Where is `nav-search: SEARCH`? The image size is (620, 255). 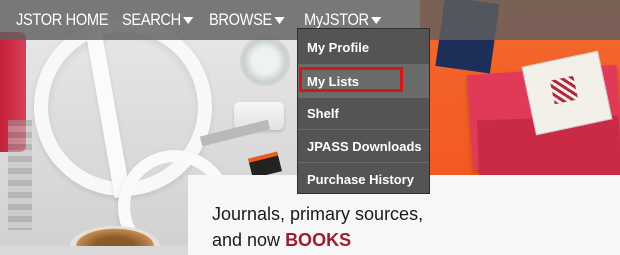 nav-search: SEARCH is located at coordinates (158, 20).